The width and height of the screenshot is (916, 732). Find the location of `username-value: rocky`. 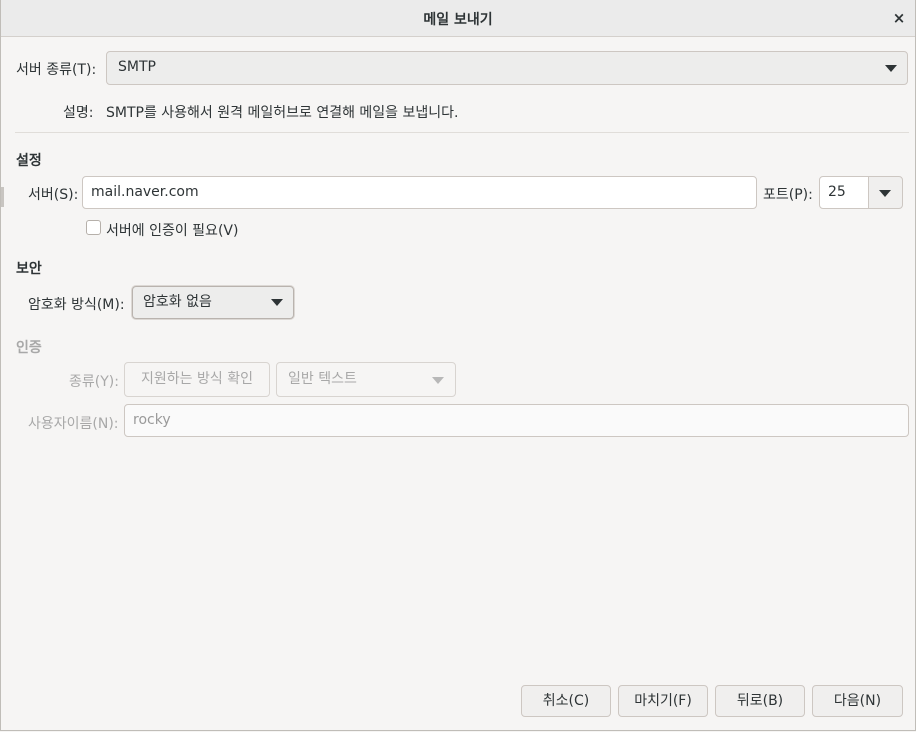

username-value: rocky is located at coordinates (152, 420).